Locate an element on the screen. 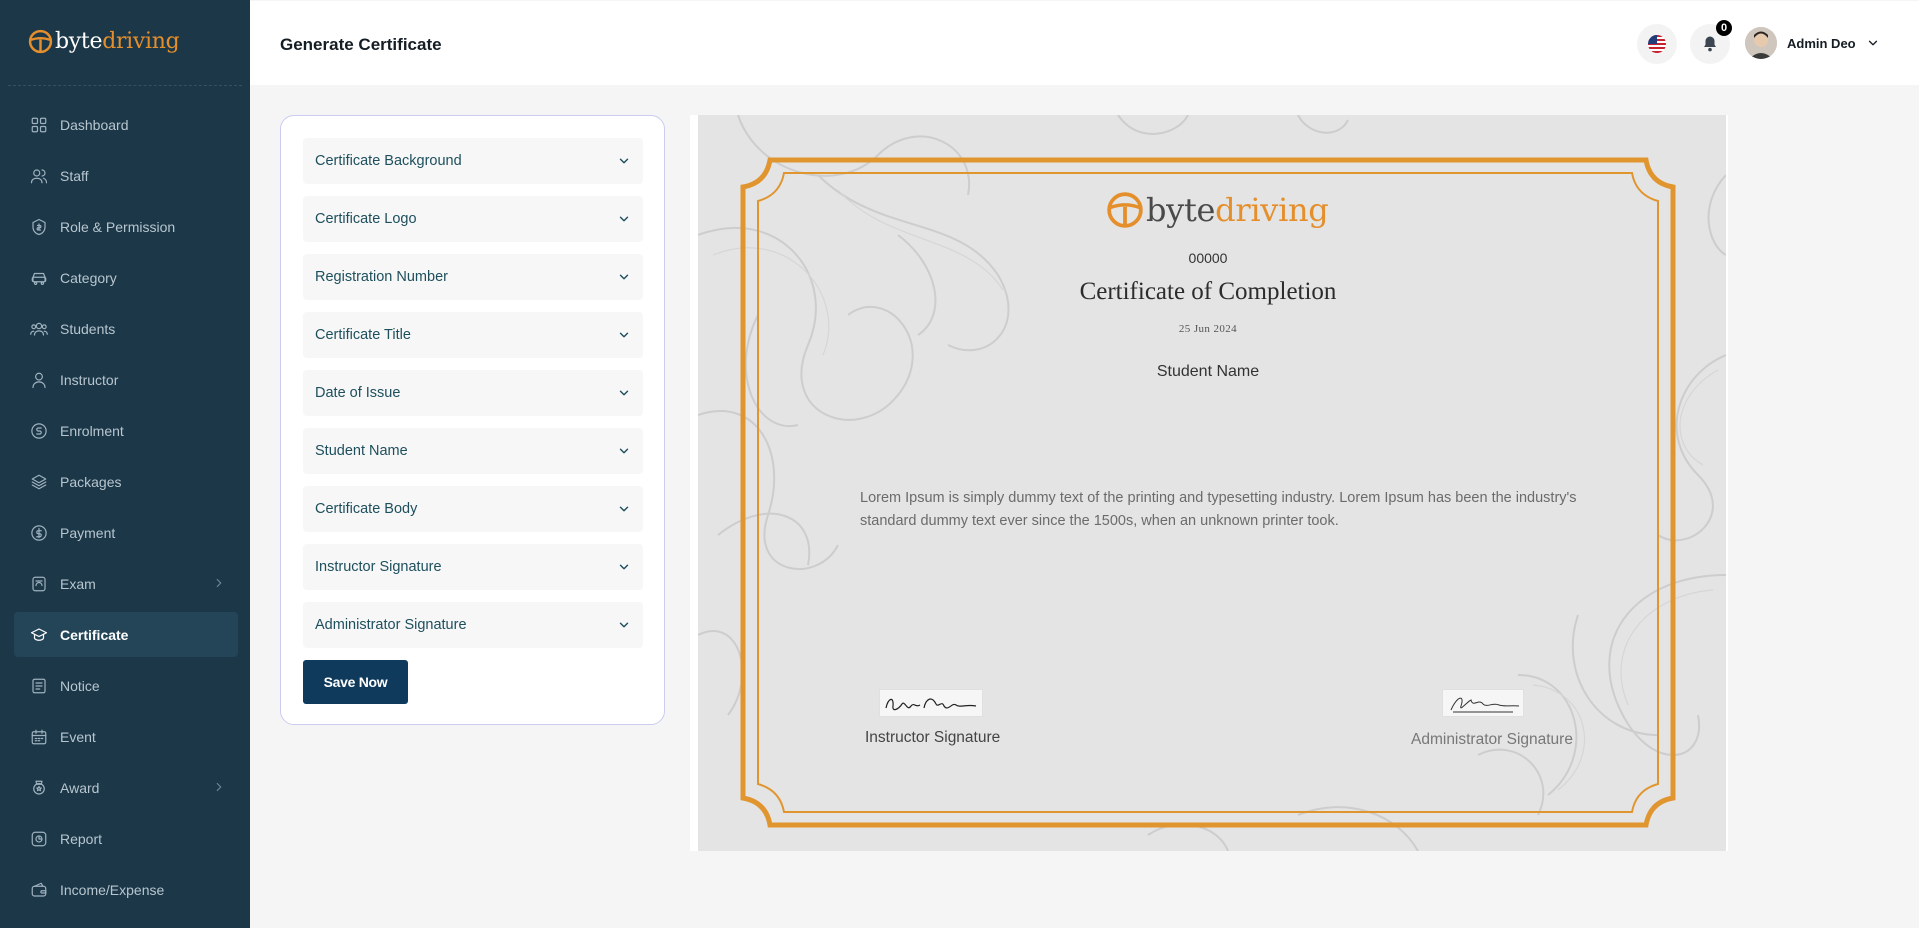 The width and height of the screenshot is (1919, 928). sidebar-item-certificate: Certificate is located at coordinates (126, 634).